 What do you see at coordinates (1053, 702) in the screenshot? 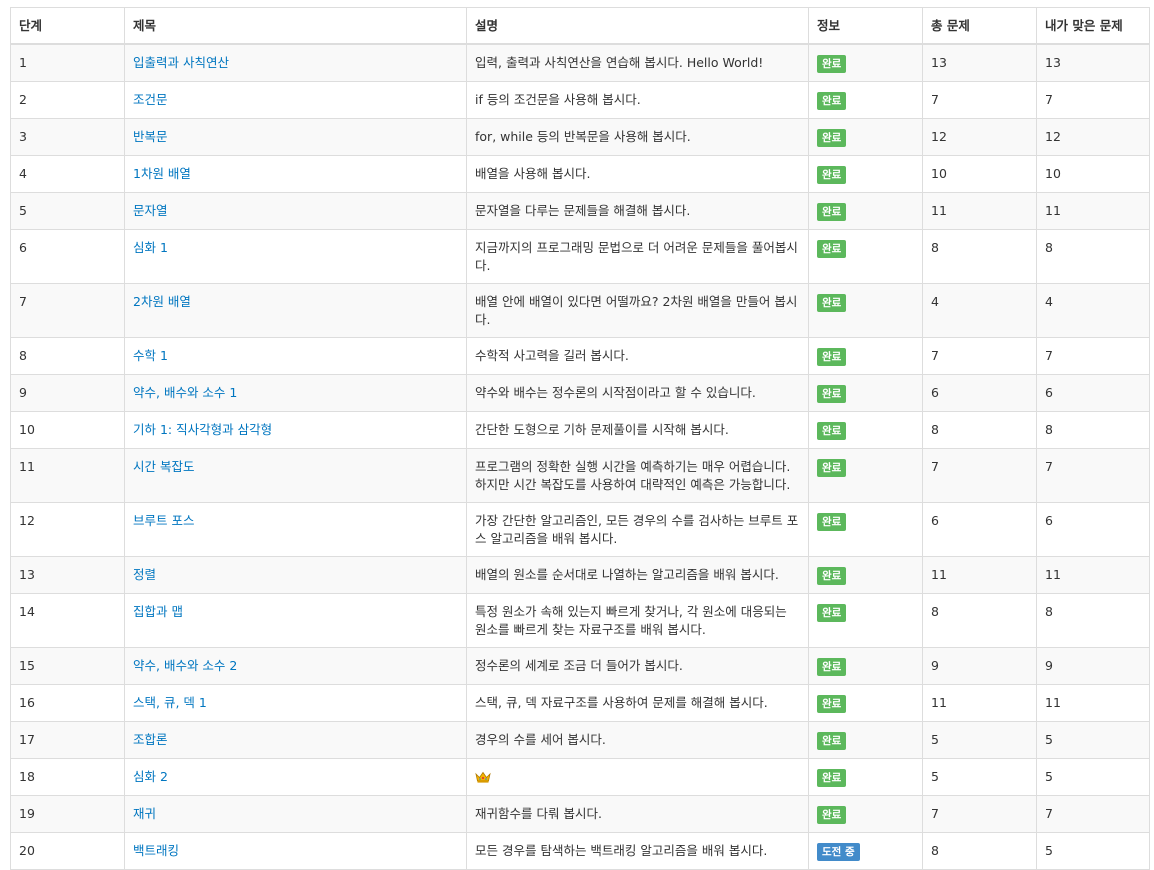
I see `step-solved-text: 11` at bounding box center [1053, 702].